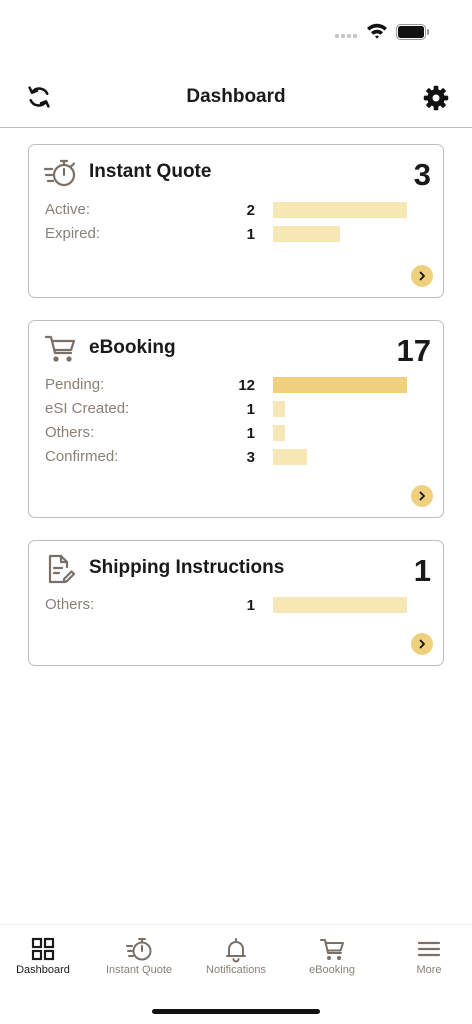 The height and width of the screenshot is (1024, 472). I want to click on tab-dashboard: Dashboard, so click(45, 955).